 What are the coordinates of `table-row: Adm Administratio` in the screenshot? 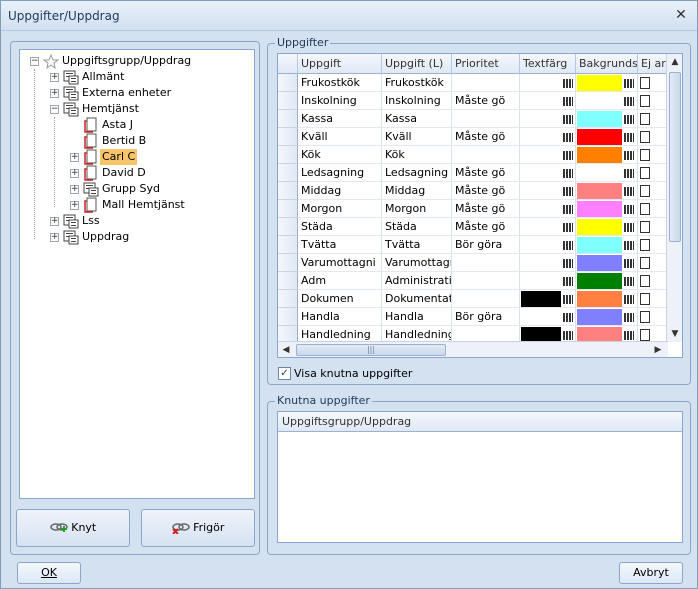 It's located at (473, 281).